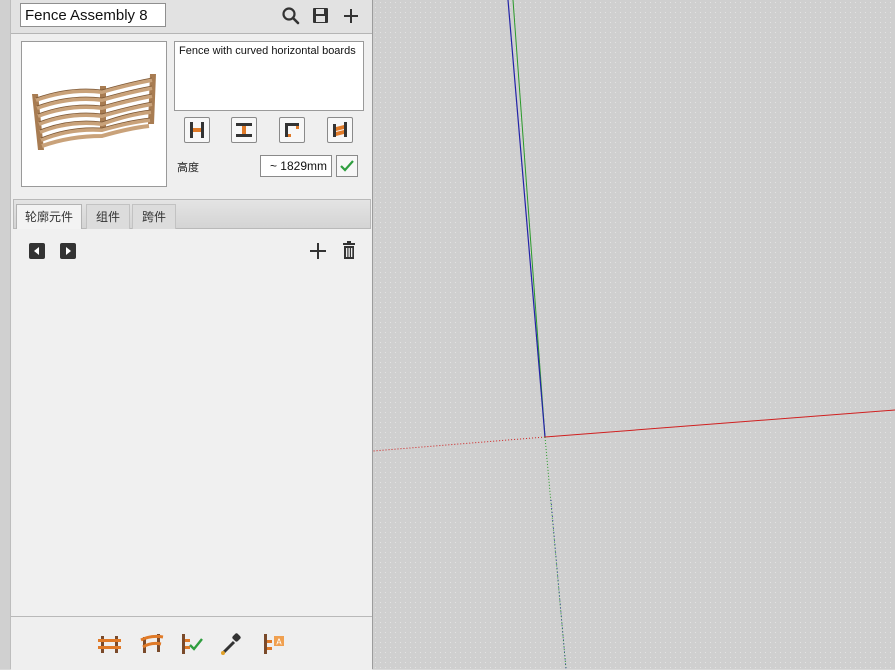 Image resolution: width=895 pixels, height=670 pixels. I want to click on left-viewport-strip, so click(5, 334).